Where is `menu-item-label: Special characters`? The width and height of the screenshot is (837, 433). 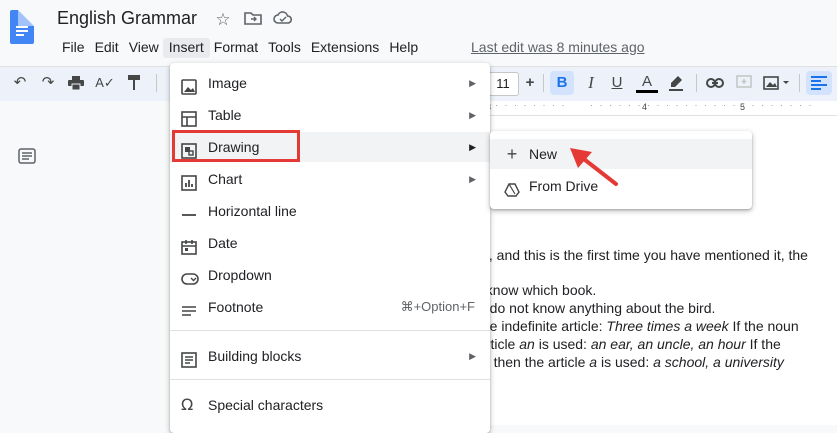
menu-item-label: Special characters is located at coordinates (266, 405).